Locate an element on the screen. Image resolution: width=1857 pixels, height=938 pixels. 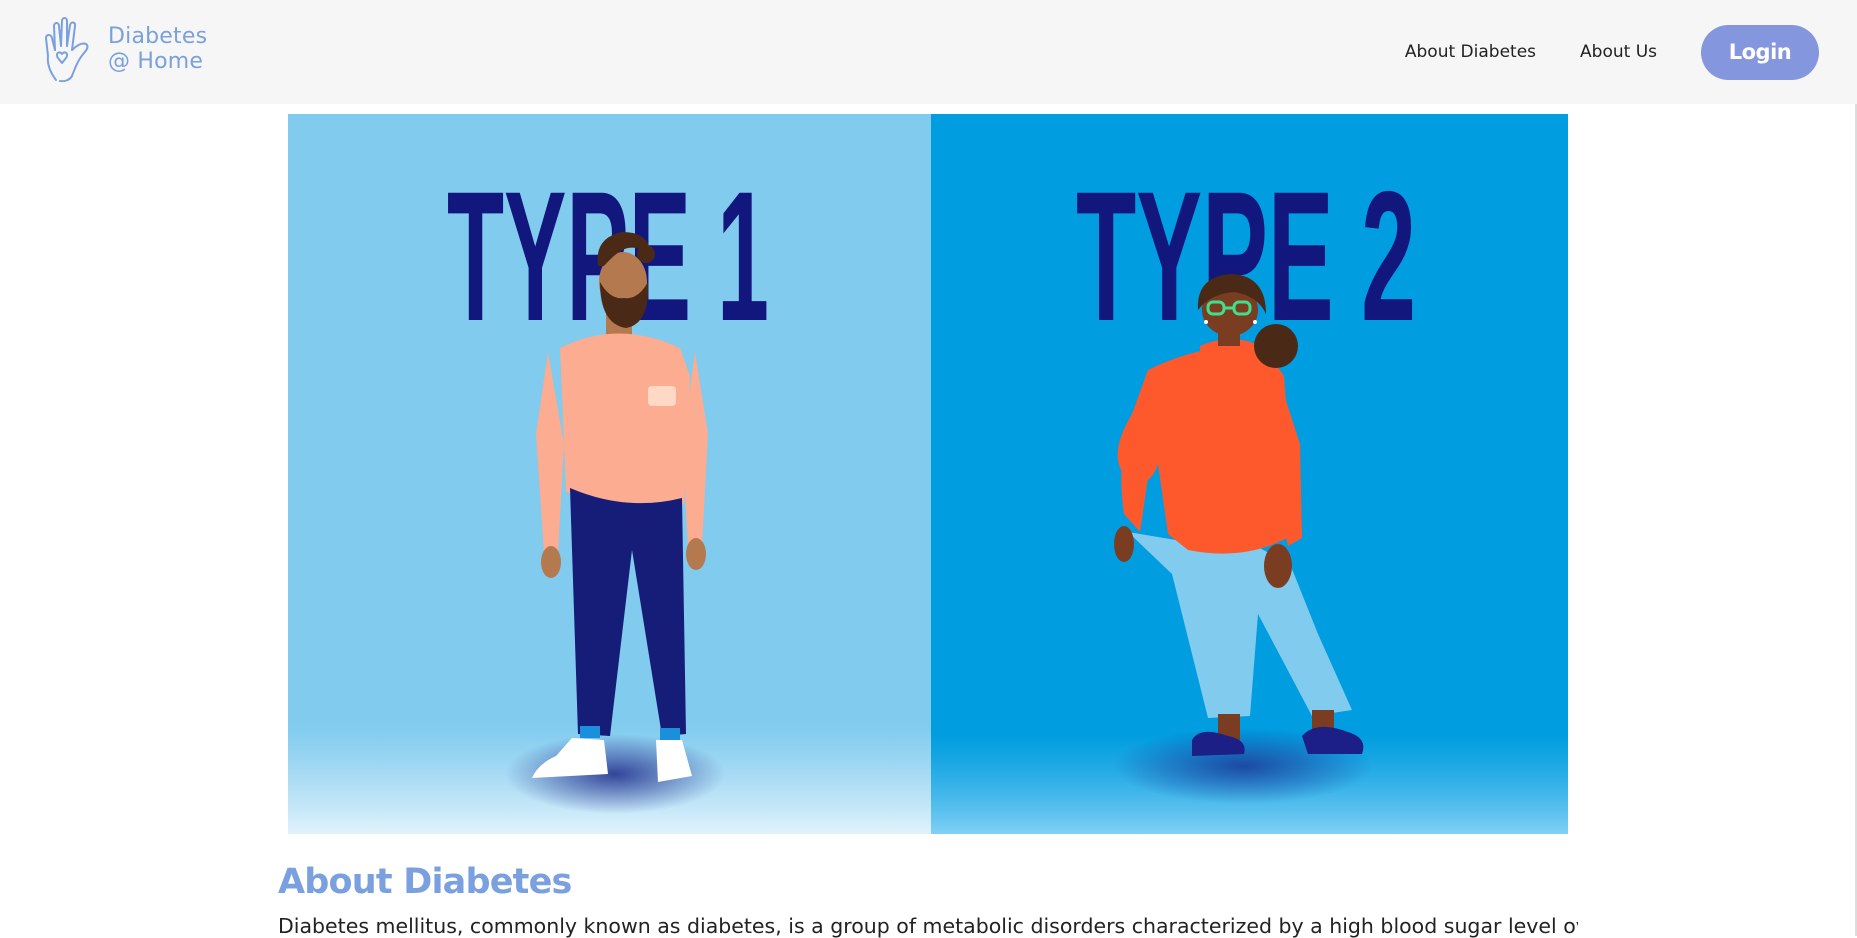
nav-link-about-diabetes: About Diabetes is located at coordinates (1470, 52).